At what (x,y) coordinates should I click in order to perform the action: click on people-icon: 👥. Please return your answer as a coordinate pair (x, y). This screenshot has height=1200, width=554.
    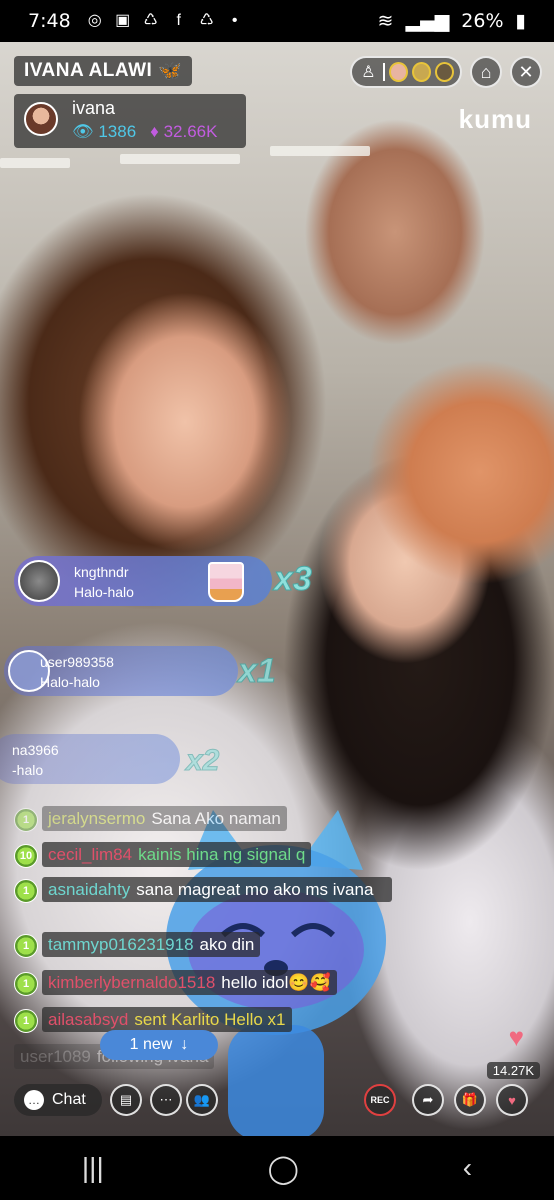
    Looking at the image, I should click on (202, 1099).